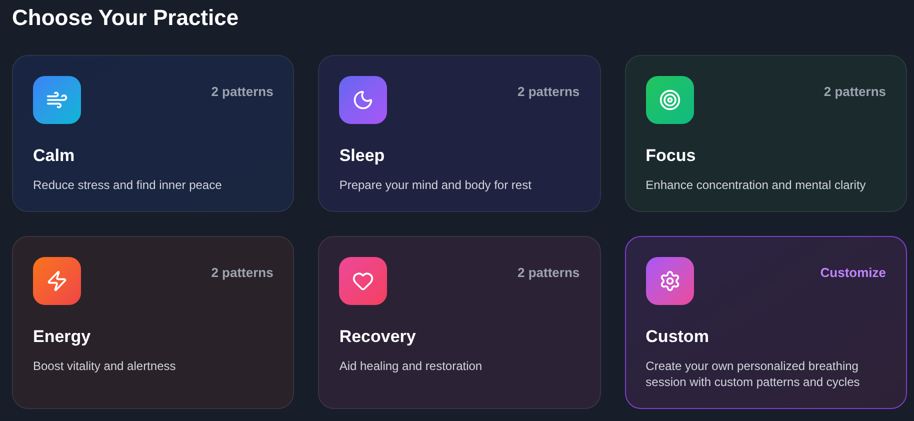 Image resolution: width=914 pixels, height=421 pixels. Describe the element at coordinates (57, 100) in the screenshot. I see `wind-icon` at that location.